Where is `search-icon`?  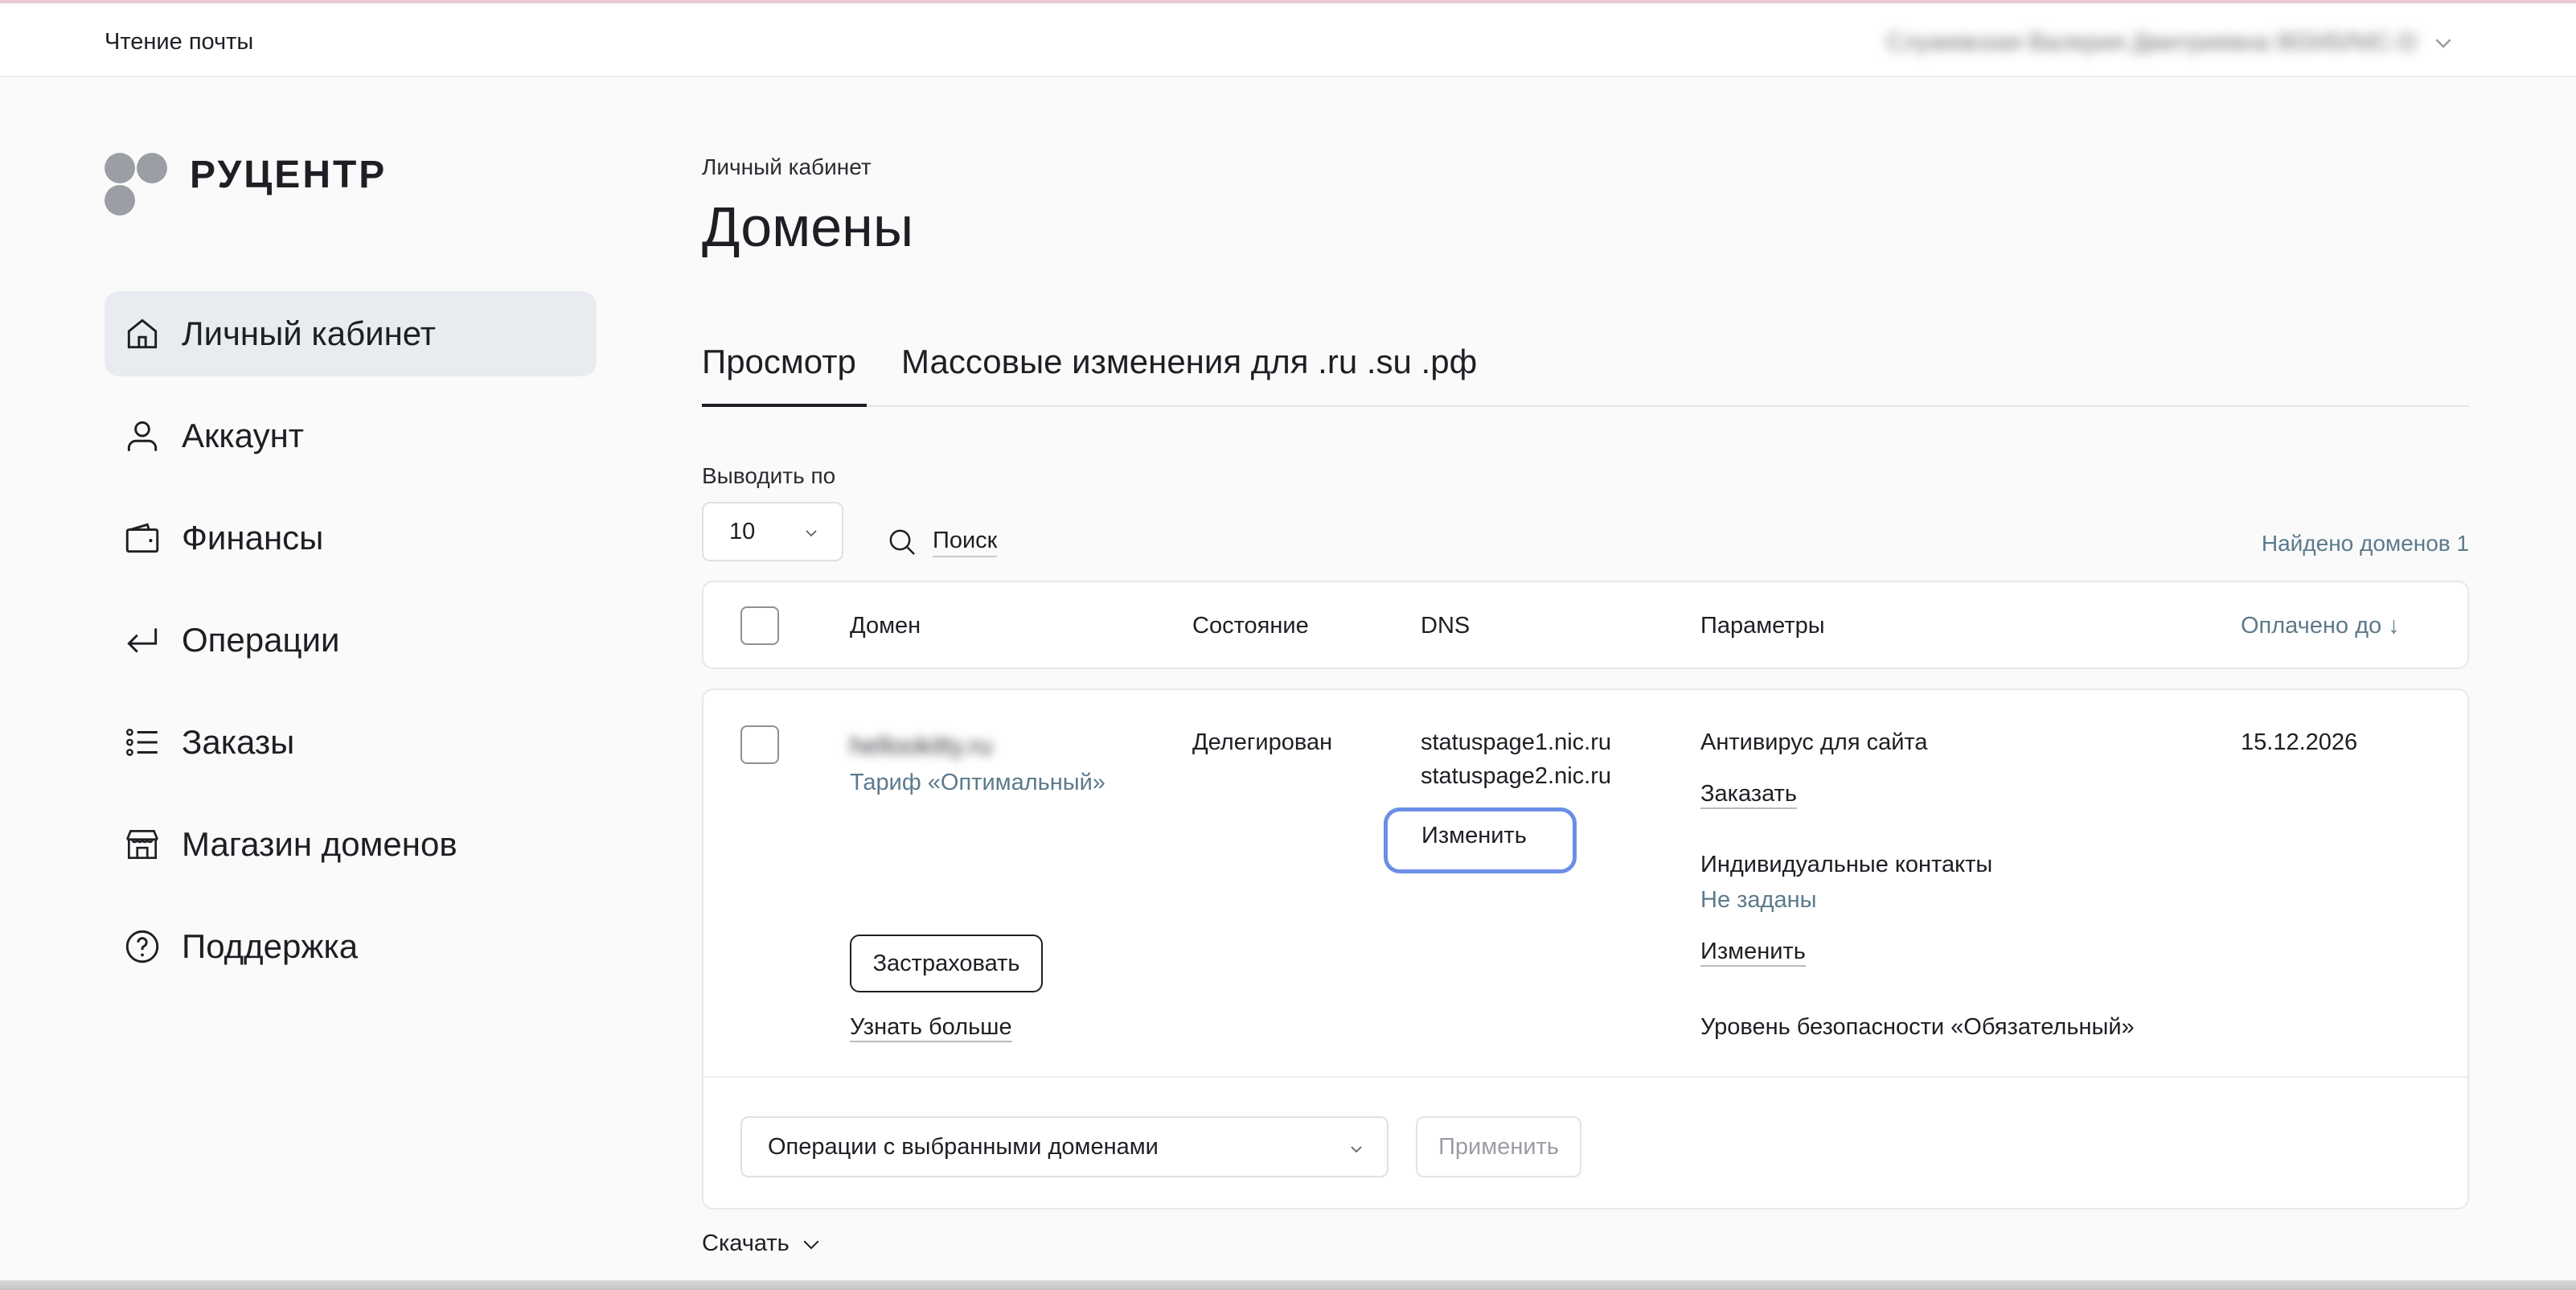
search-icon is located at coordinates (902, 542).